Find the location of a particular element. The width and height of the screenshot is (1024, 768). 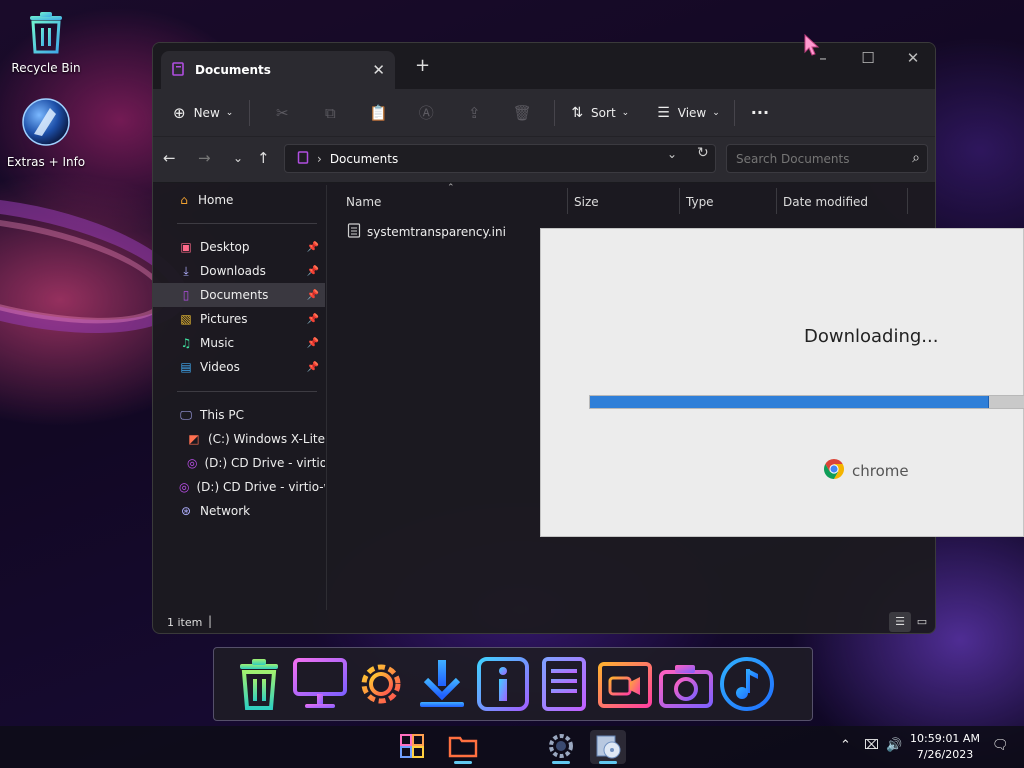

address-dropdown-icon: ⌄ is located at coordinates (672, 154).